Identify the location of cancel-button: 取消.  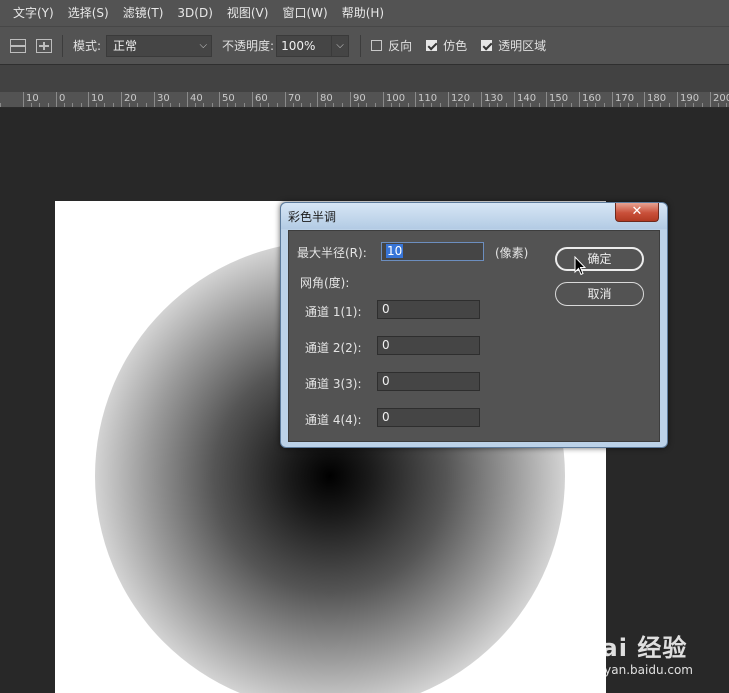
(599, 294).